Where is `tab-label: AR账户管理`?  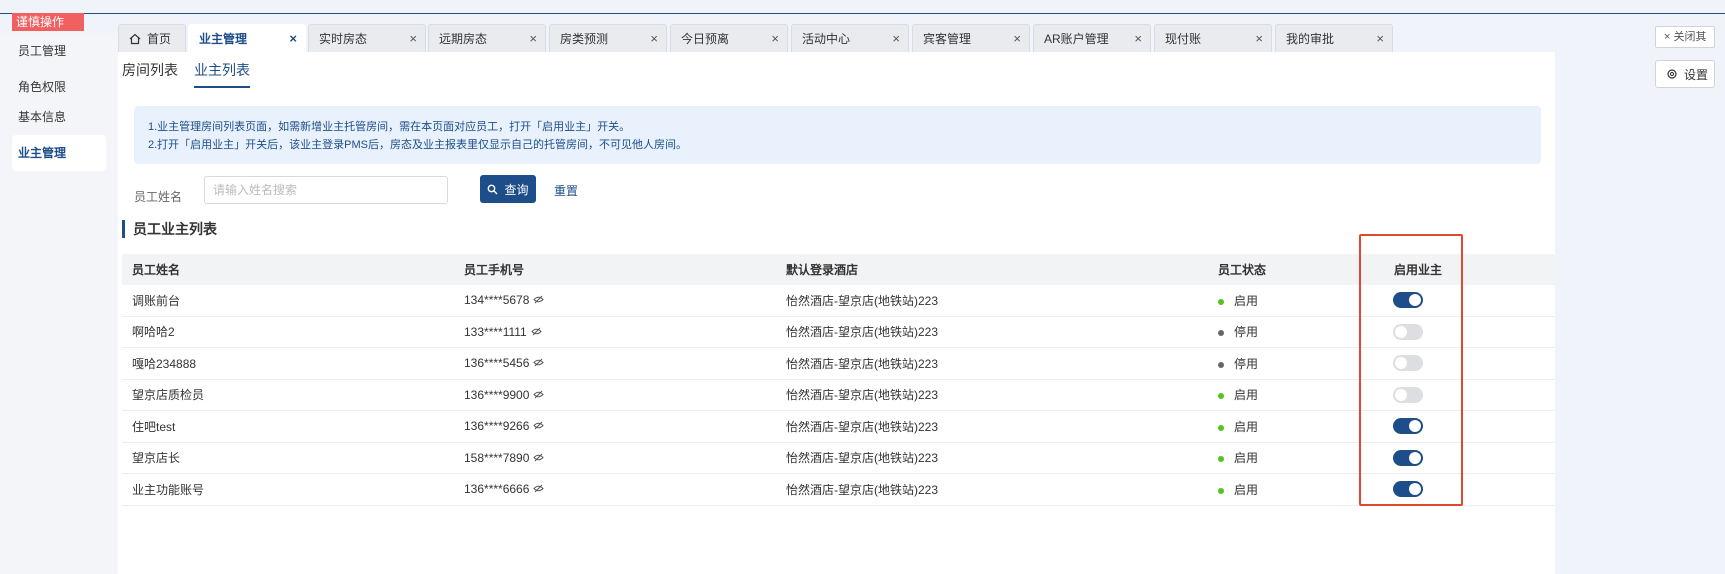
tab-label: AR账户管理 is located at coordinates (1076, 39).